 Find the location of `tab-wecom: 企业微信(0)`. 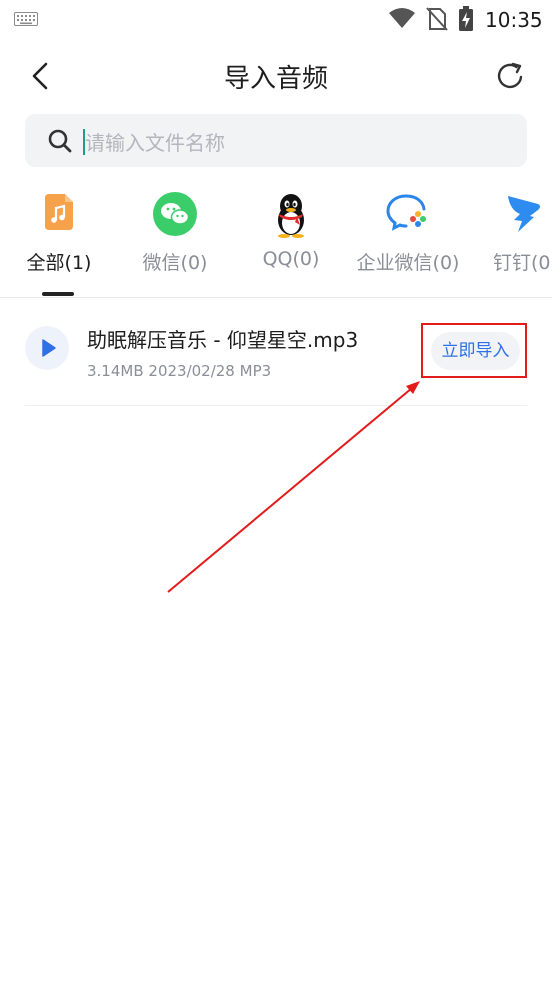

tab-wecom: 企业微信(0) is located at coordinates (408, 235).